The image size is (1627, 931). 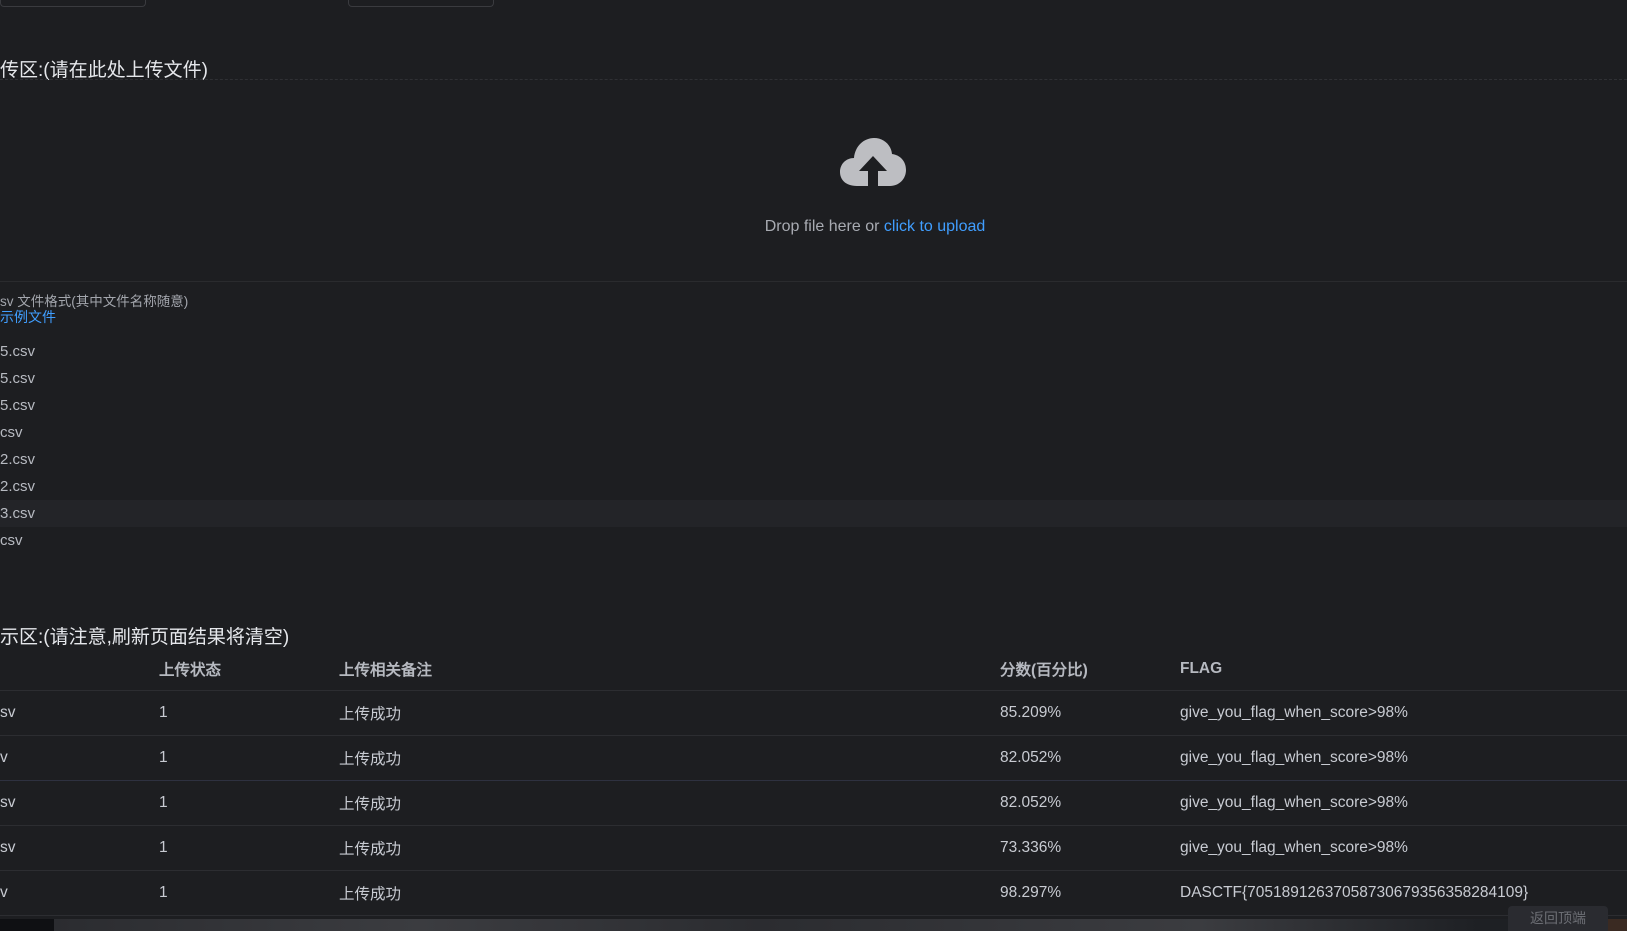 What do you see at coordinates (1090, 893) in the screenshot?
I see `cell-score: 98.297%` at bounding box center [1090, 893].